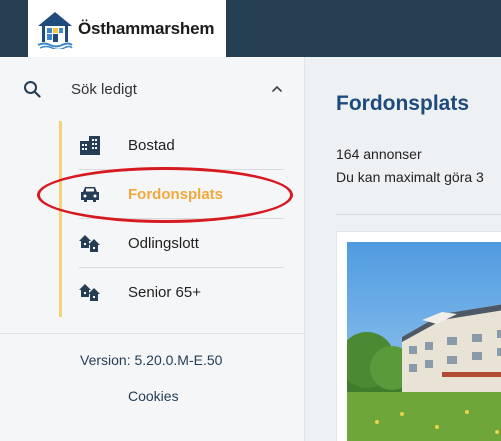 This screenshot has height=441, width=501. Describe the element at coordinates (403, 103) in the screenshot. I see `page-title: Fordonsplats` at that location.